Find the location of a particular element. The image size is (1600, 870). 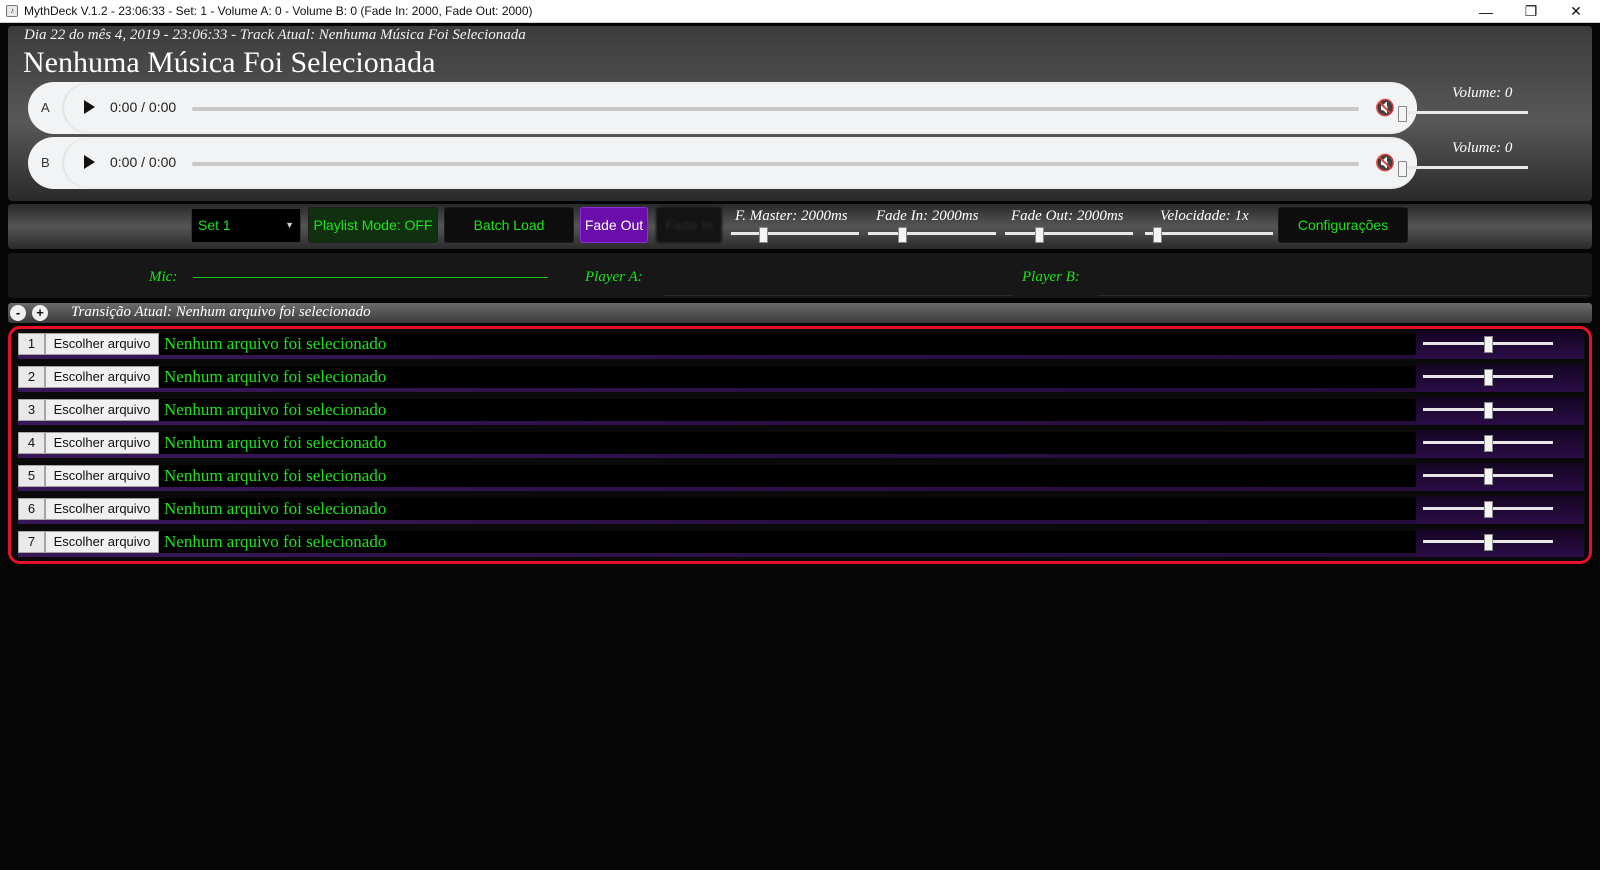

maximize-button: ❐ is located at coordinates (1531, 11).